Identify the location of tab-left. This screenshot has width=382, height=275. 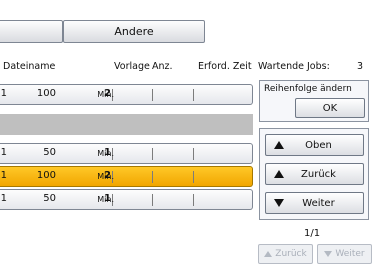
(31, 31).